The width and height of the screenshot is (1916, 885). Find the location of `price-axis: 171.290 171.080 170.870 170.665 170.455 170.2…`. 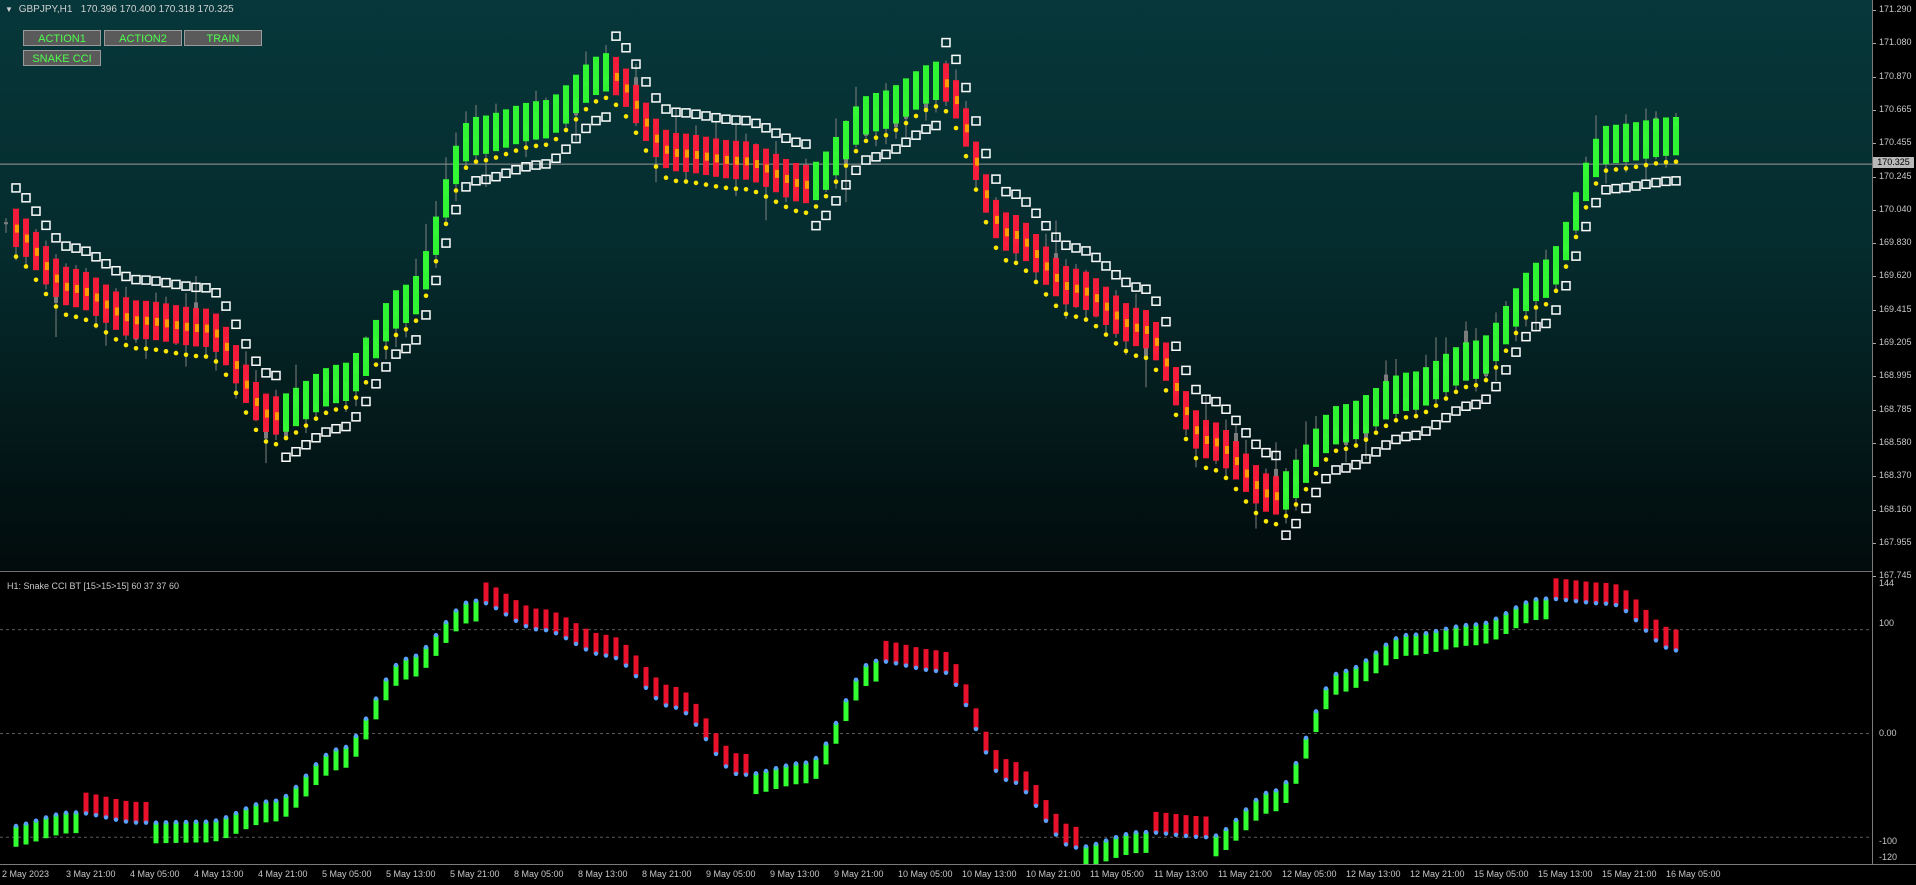

price-axis: 171.290 171.080 170.870 170.665 170.455 170.2… is located at coordinates (1894, 432).